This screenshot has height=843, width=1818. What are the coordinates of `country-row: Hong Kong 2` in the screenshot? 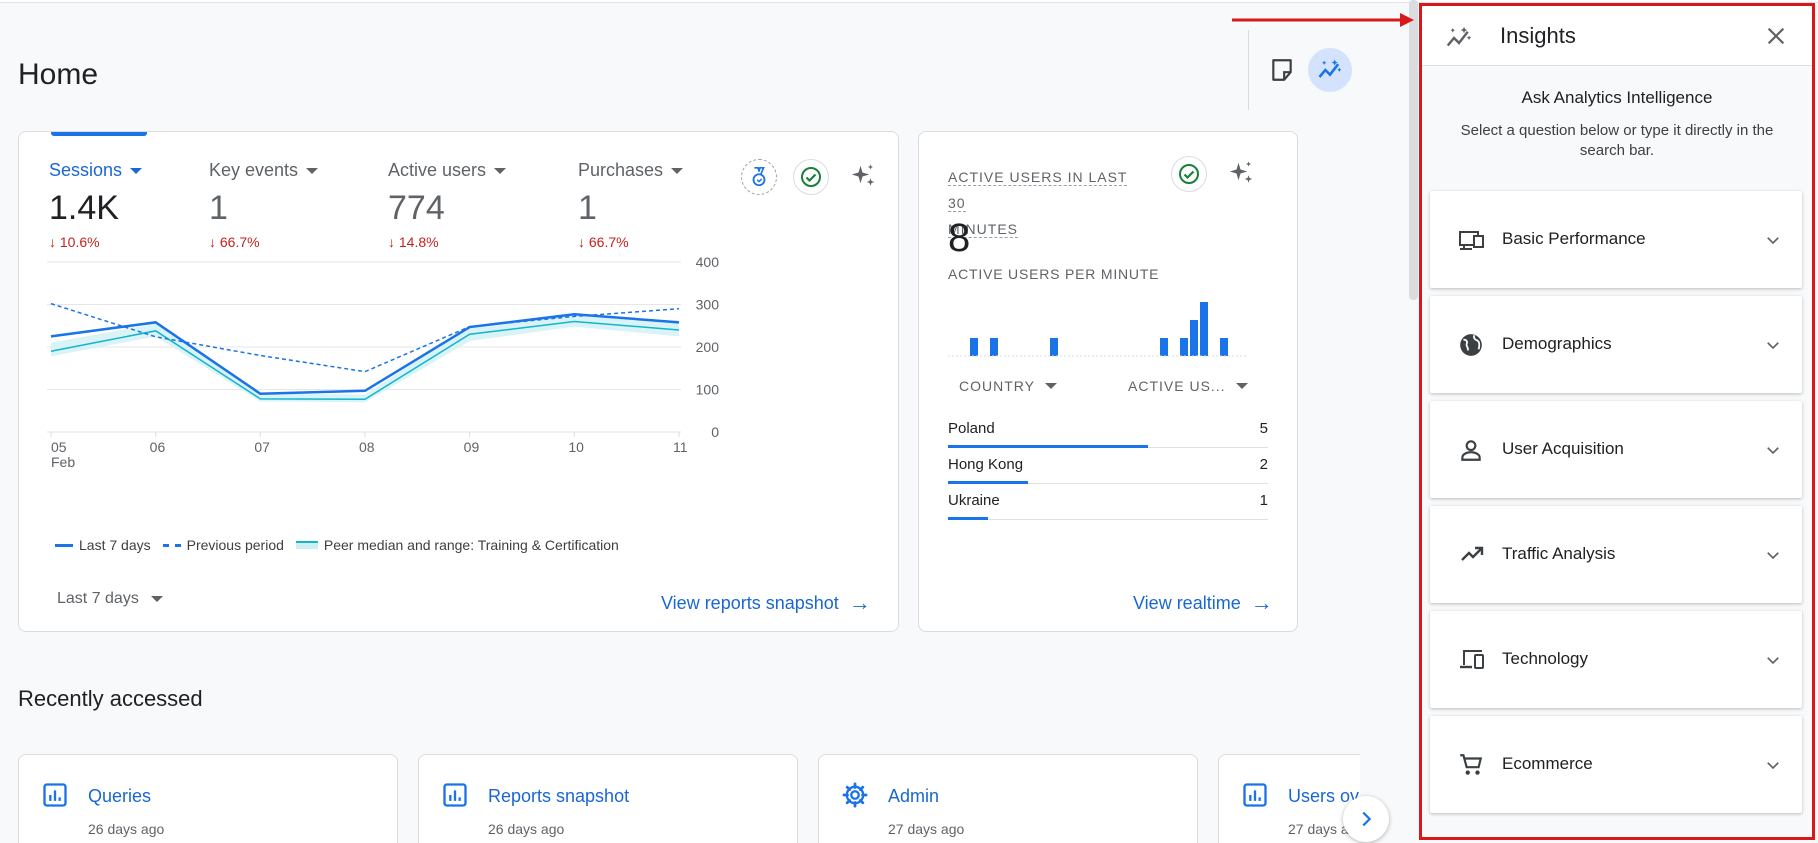 It's located at (1108, 466).